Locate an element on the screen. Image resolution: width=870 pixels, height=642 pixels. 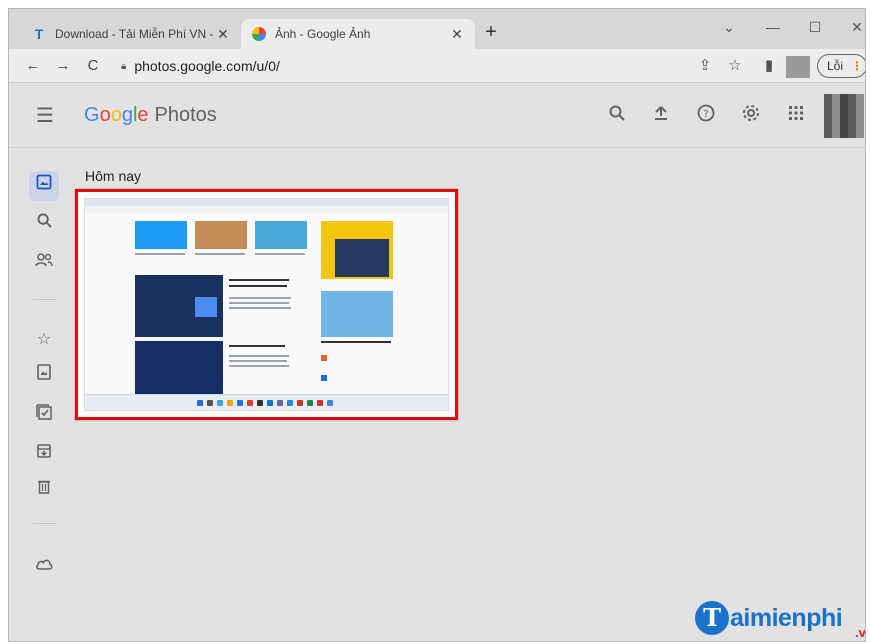
storage-icon is located at coordinates (44, 566).